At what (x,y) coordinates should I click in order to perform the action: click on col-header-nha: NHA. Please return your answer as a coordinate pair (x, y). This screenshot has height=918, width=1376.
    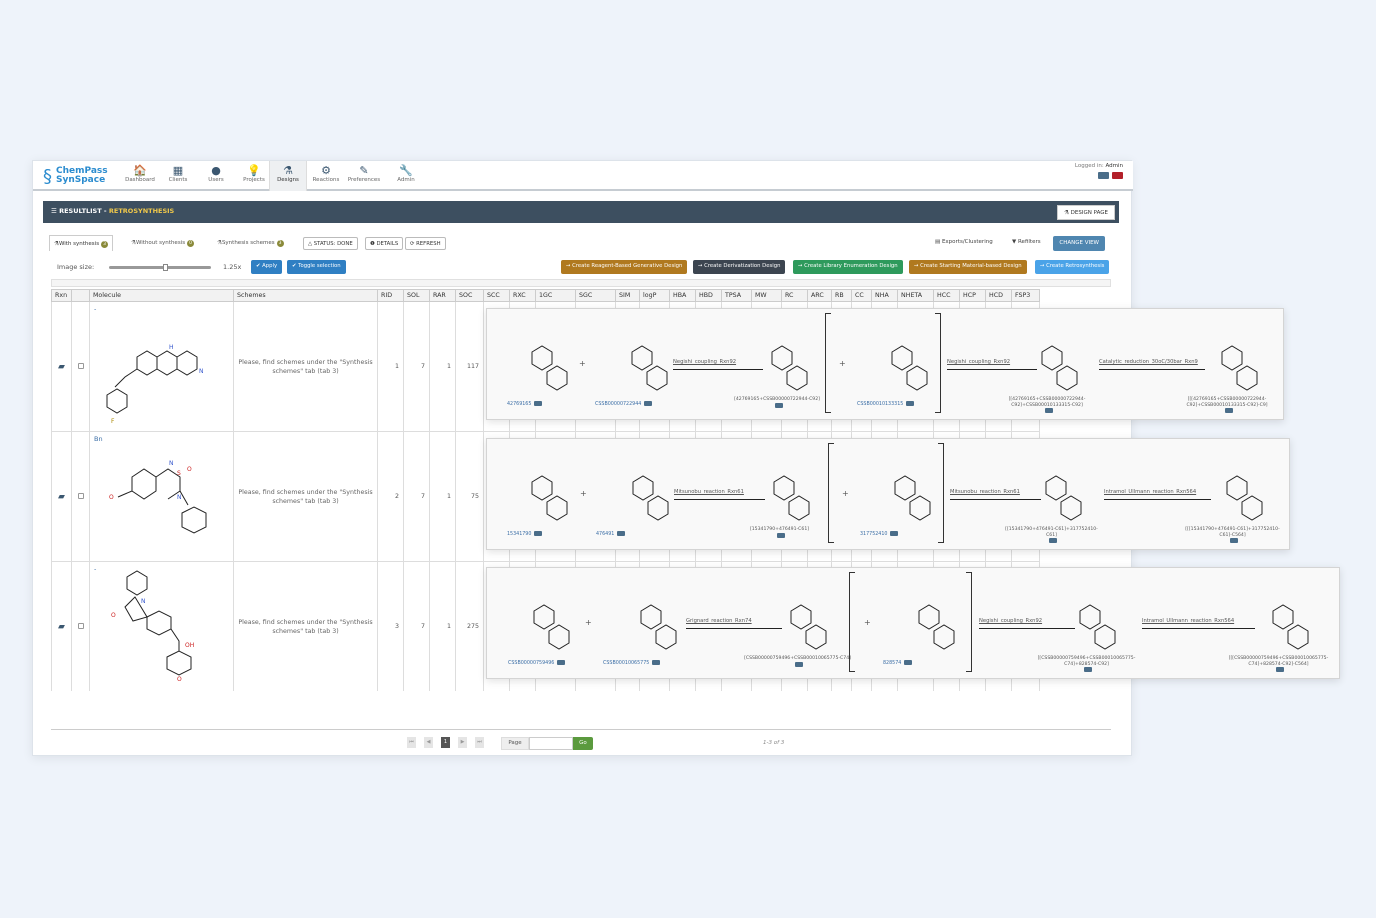
    Looking at the image, I should click on (884, 295).